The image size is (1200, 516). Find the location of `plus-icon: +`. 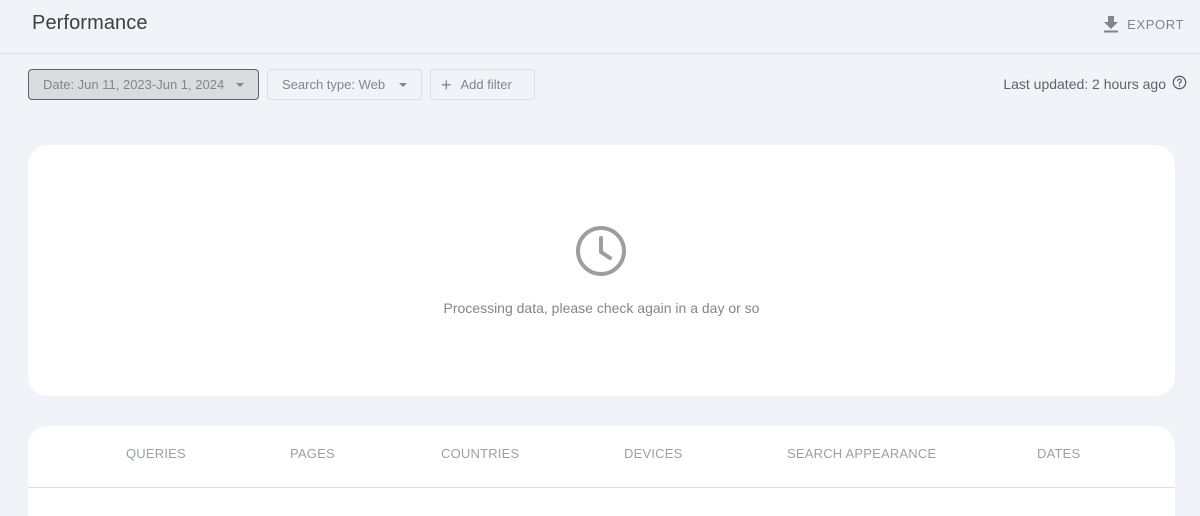

plus-icon: + is located at coordinates (446, 84).